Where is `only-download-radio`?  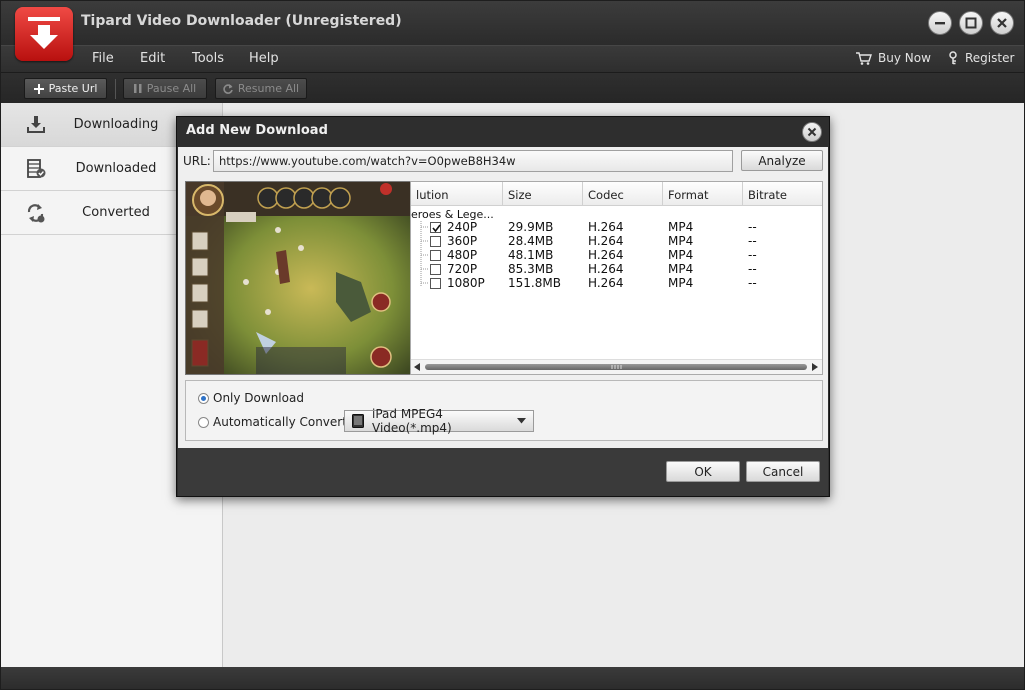
only-download-radio is located at coordinates (203, 398).